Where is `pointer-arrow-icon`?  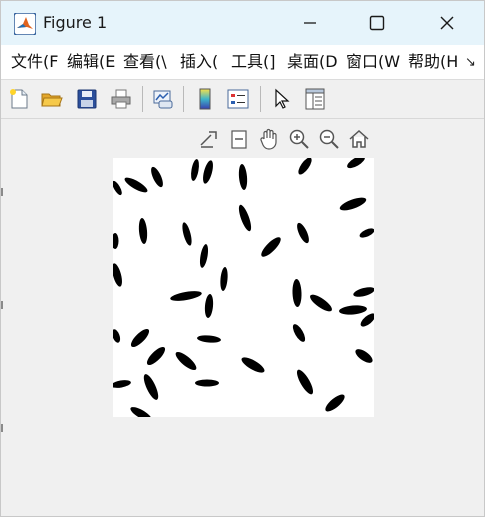 pointer-arrow-icon is located at coordinates (282, 98).